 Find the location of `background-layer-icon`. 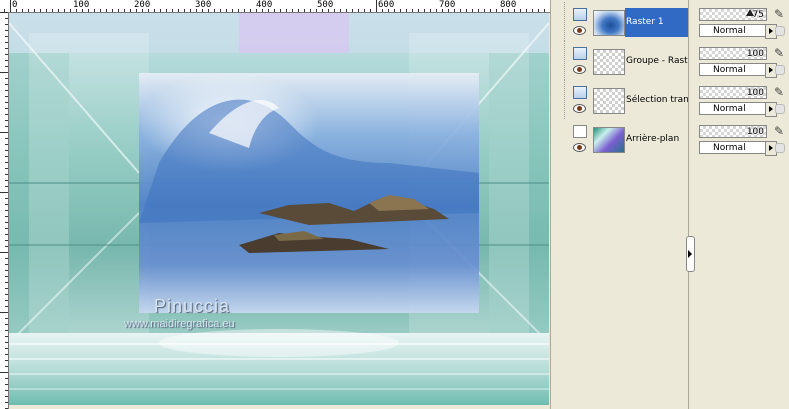

background-layer-icon is located at coordinates (580, 131).